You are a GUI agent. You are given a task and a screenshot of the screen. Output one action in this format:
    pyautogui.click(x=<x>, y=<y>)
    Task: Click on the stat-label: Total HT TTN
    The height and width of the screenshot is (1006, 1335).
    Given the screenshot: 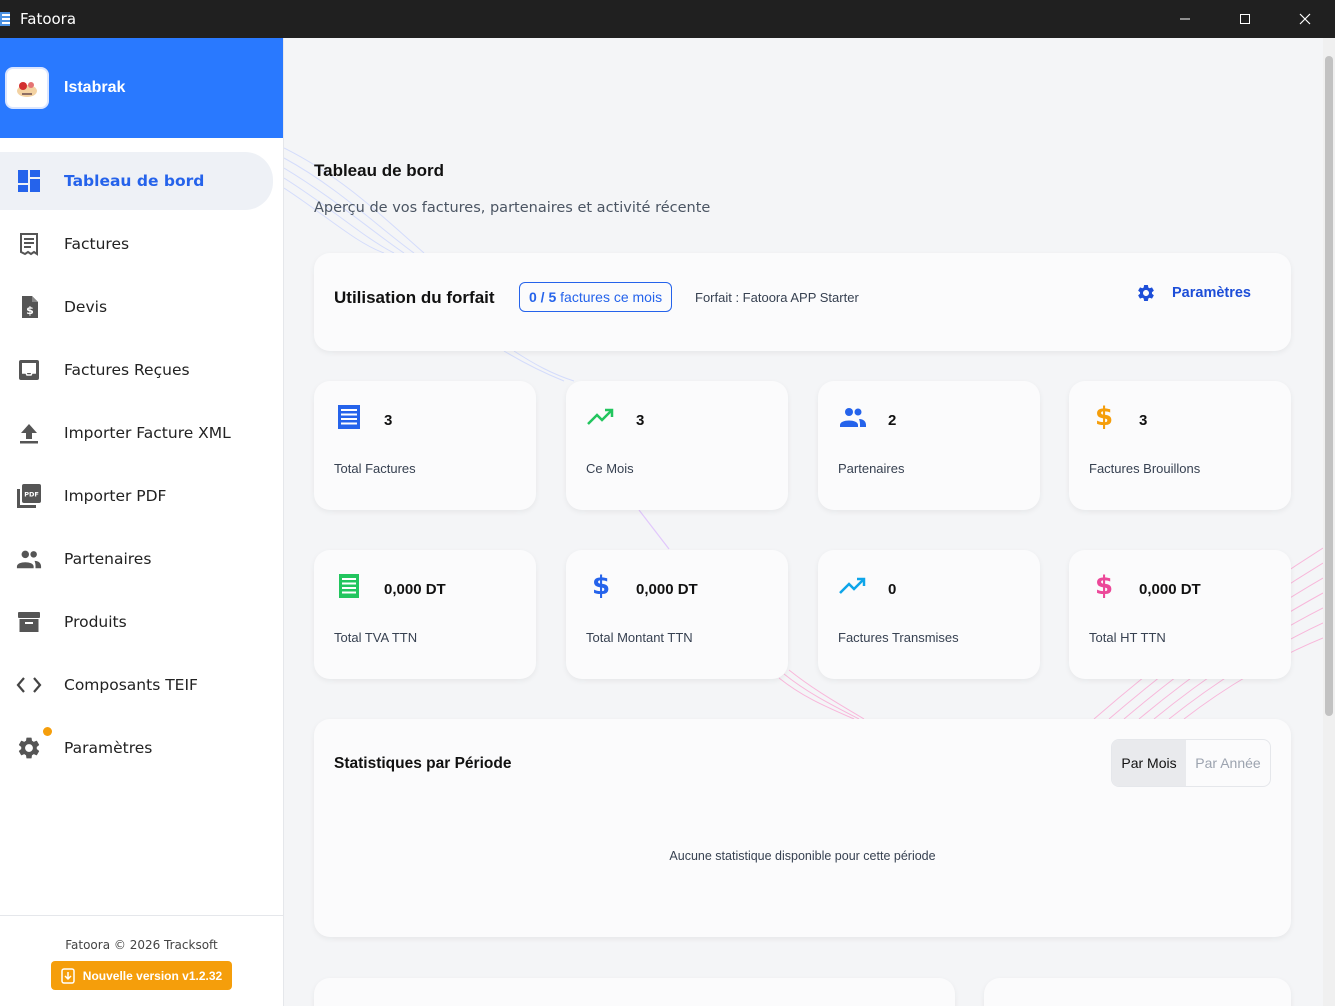 What is the action you would take?
    pyautogui.click(x=1127, y=637)
    